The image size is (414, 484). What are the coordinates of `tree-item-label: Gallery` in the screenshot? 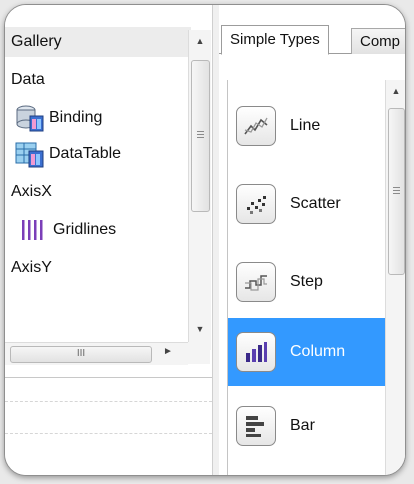 It's located at (36, 41).